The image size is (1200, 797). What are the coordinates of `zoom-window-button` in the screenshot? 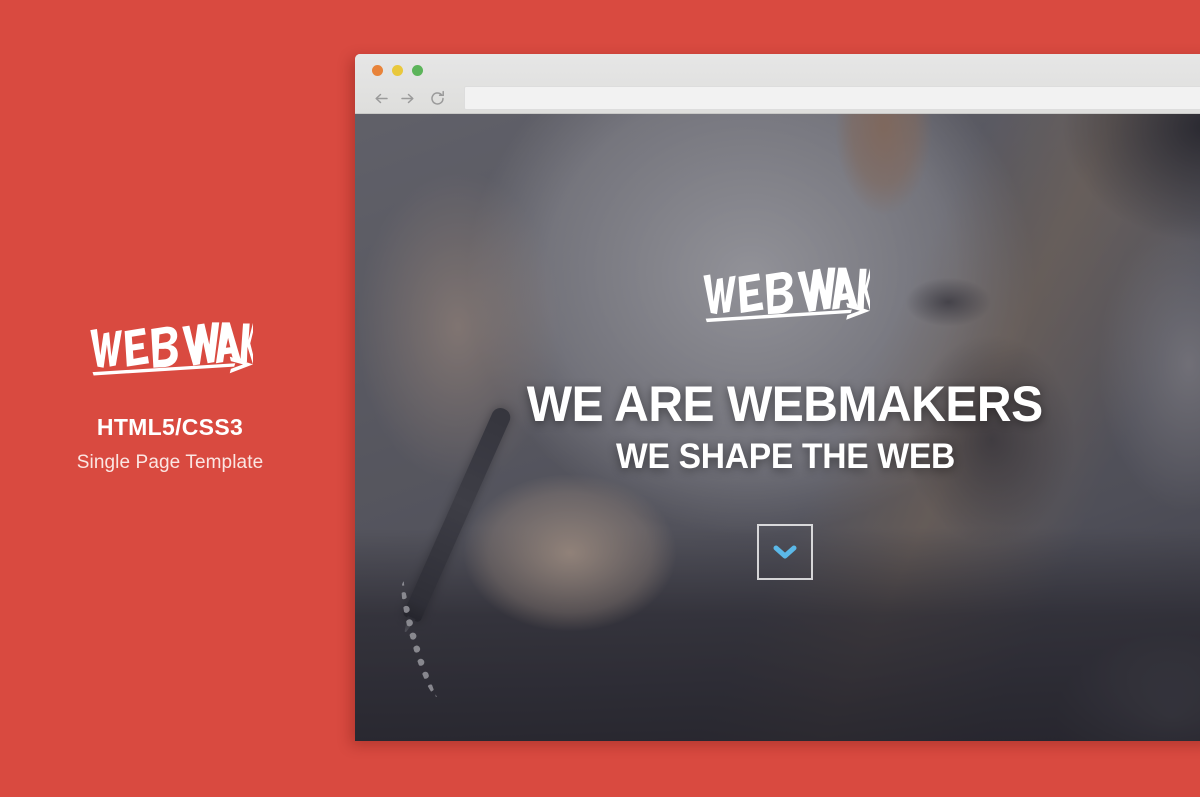 It's located at (417, 70).